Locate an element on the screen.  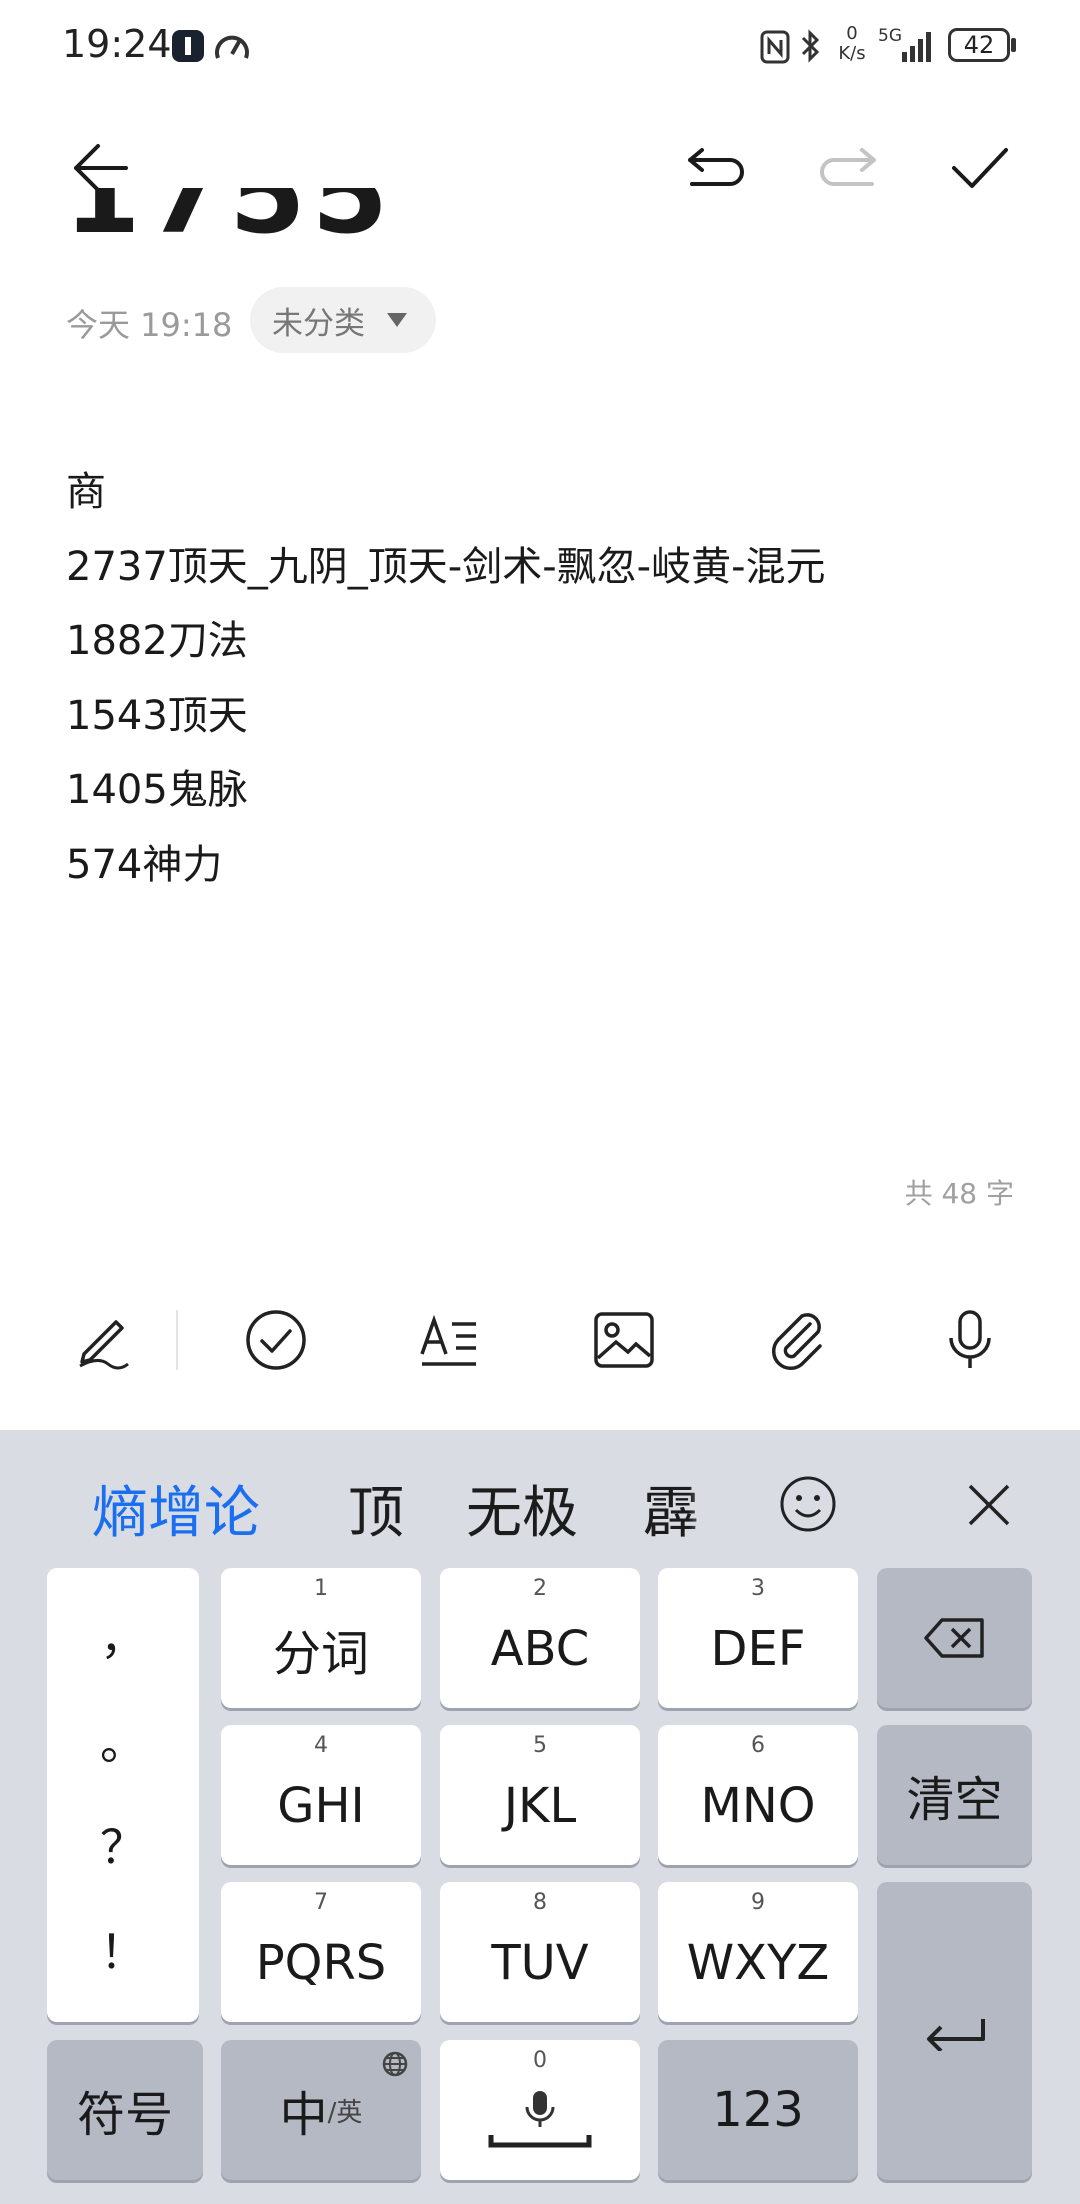
key-8: 8 TUV is located at coordinates (540, 1952).